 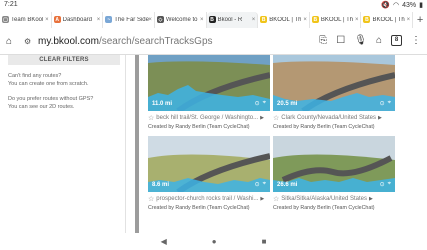 I want to click on home-button-icon: ⌂, so click(x=379, y=40).